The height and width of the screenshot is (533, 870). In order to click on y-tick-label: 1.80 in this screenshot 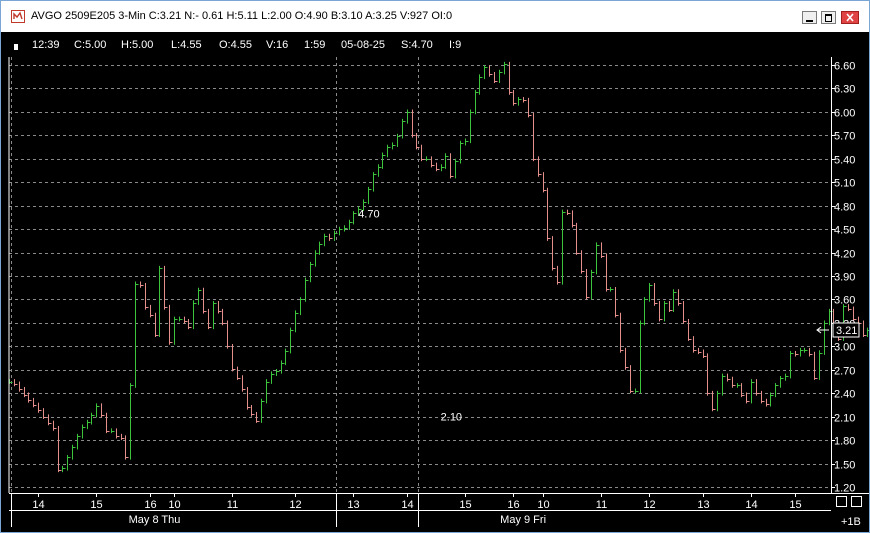, I will do `click(844, 442)`.